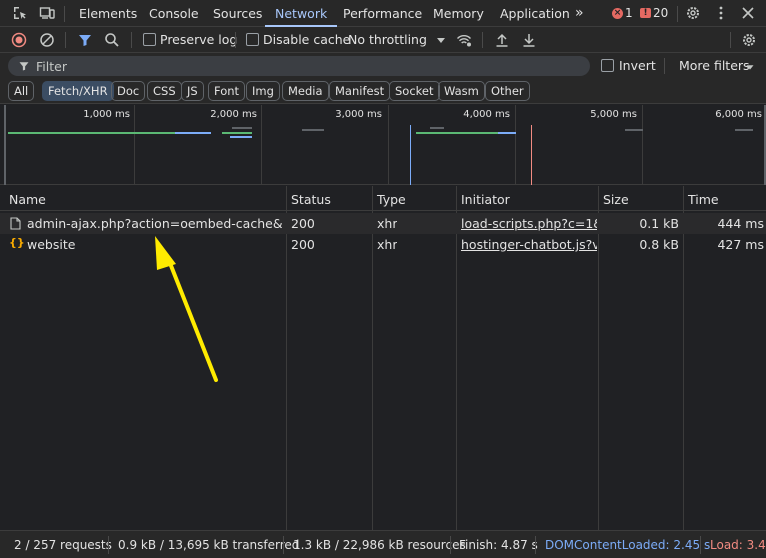 The height and width of the screenshot is (558, 766). I want to click on error-count: 1, so click(629, 13).